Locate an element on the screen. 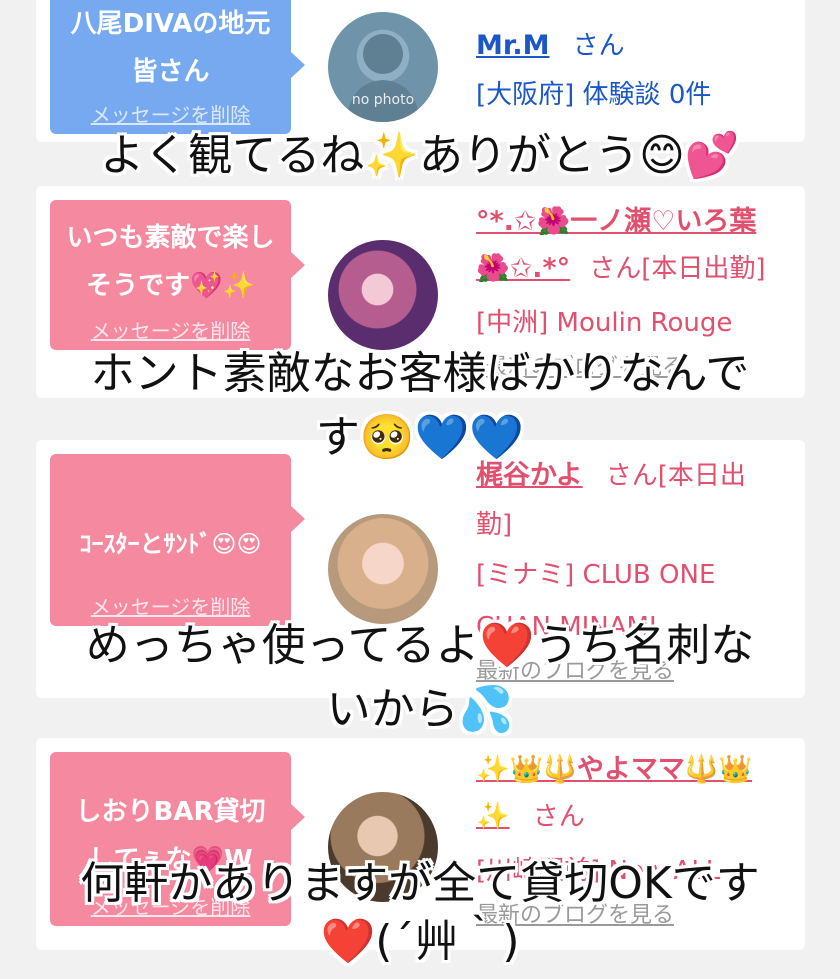 The width and height of the screenshot is (840, 979). caption-line: 何軒かありますが全て貸切OKです is located at coordinates (420, 883).